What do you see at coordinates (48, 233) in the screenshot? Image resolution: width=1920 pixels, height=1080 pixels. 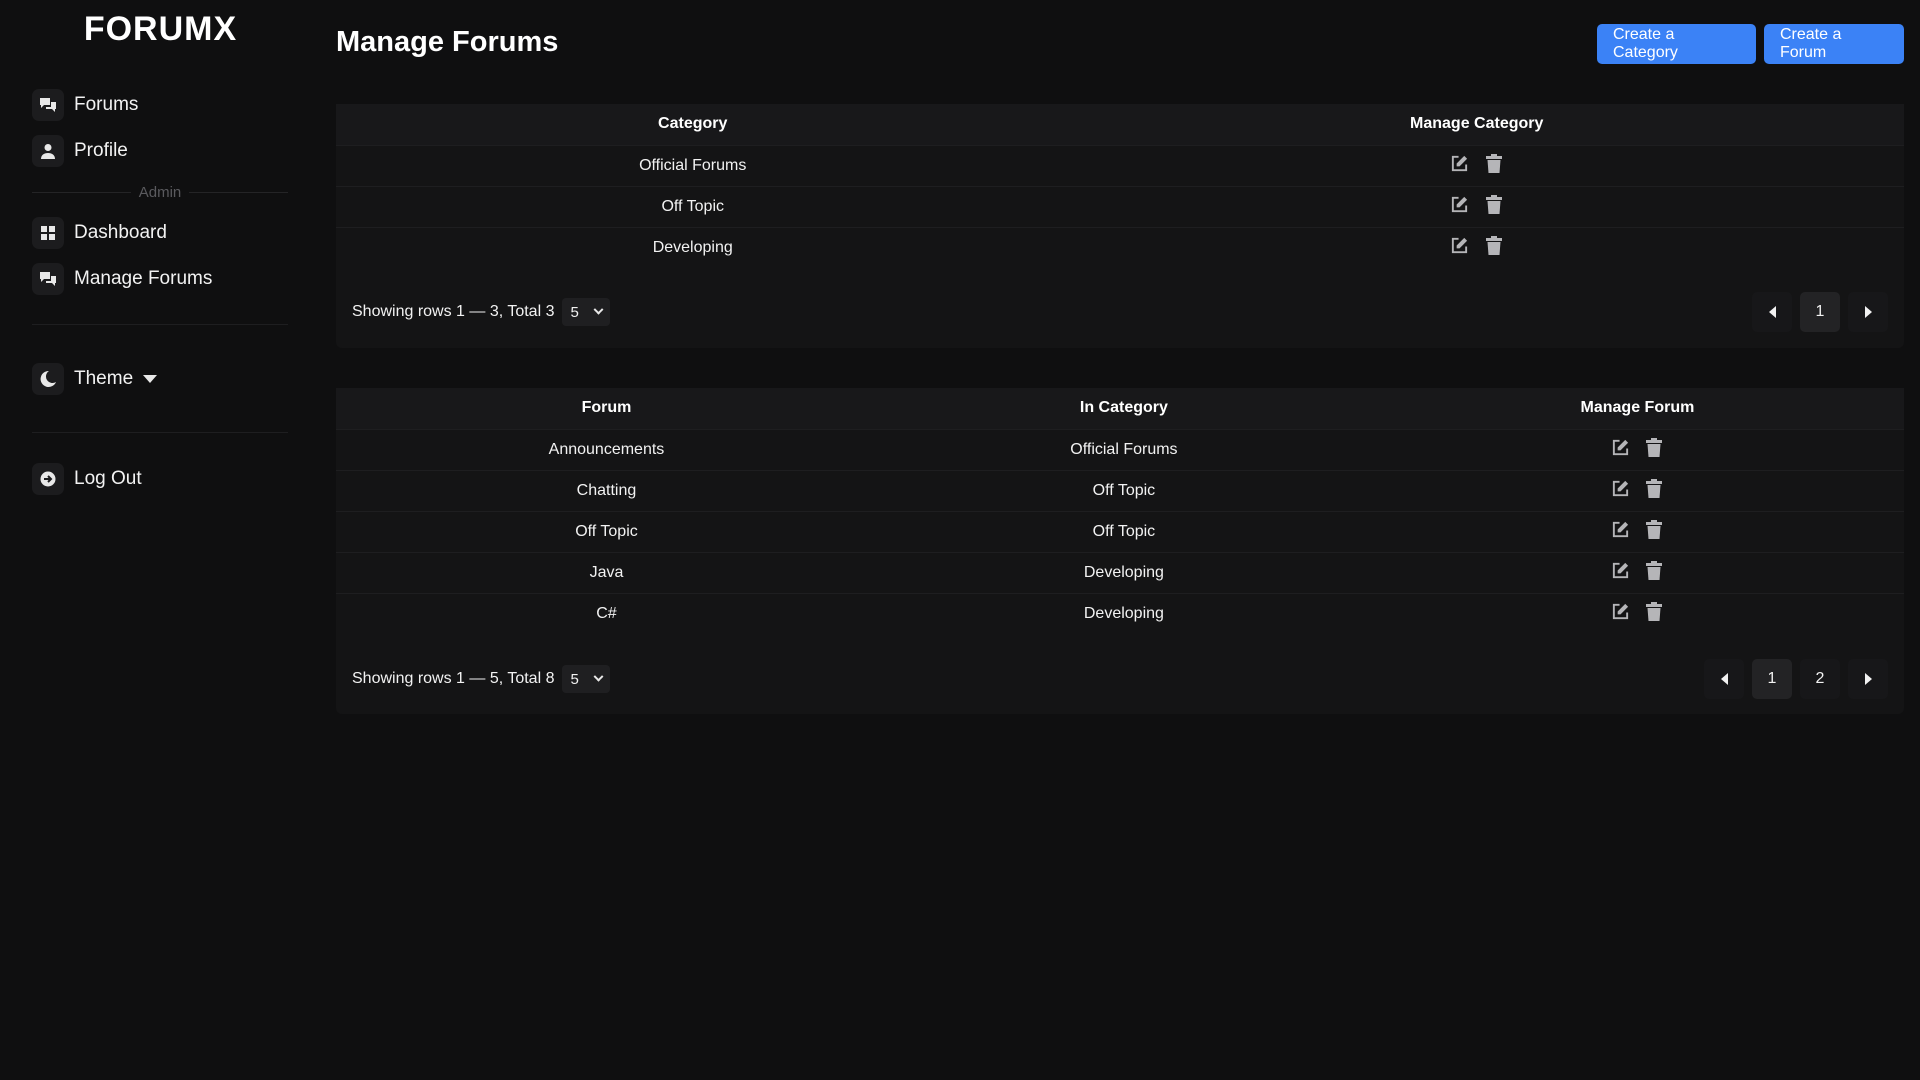 I see `grid-icon` at bounding box center [48, 233].